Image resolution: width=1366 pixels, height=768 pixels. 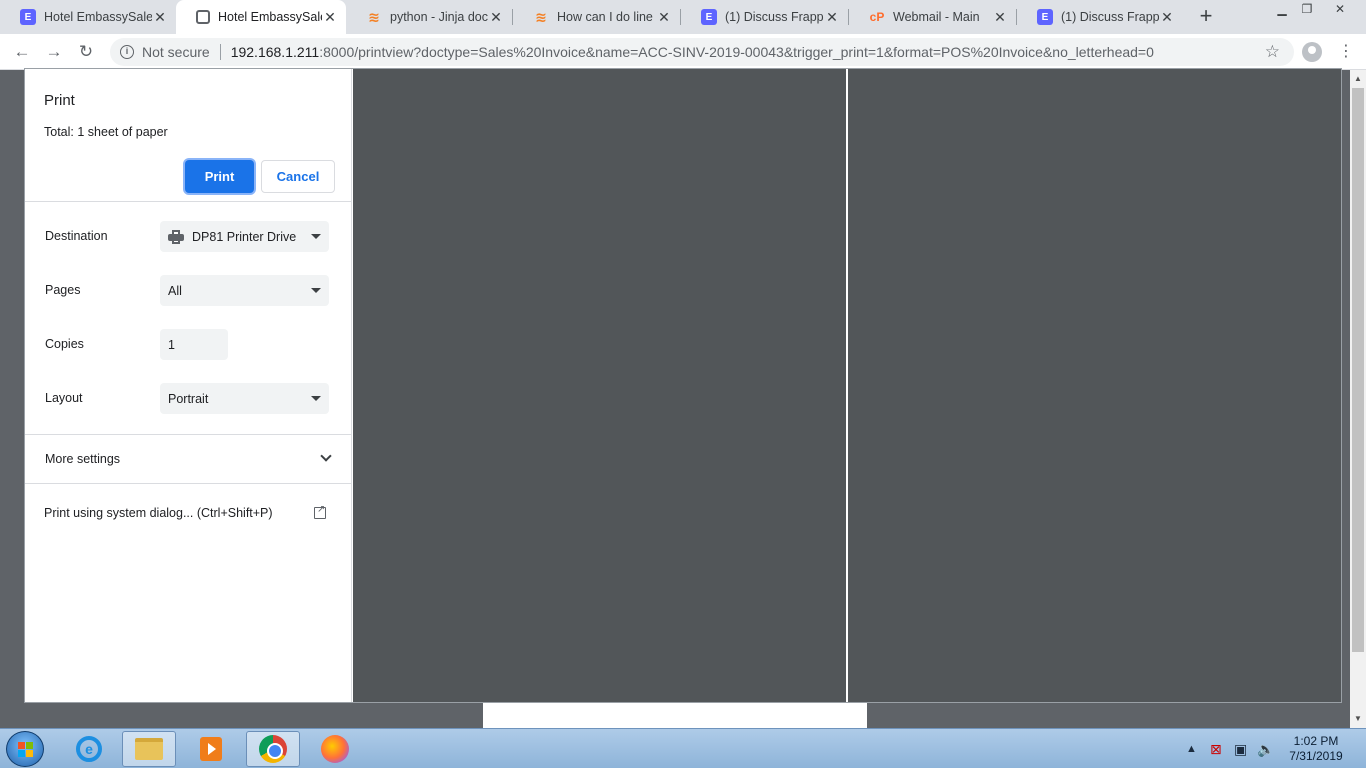 What do you see at coordinates (219, 176) in the screenshot?
I see `print-button: Print` at bounding box center [219, 176].